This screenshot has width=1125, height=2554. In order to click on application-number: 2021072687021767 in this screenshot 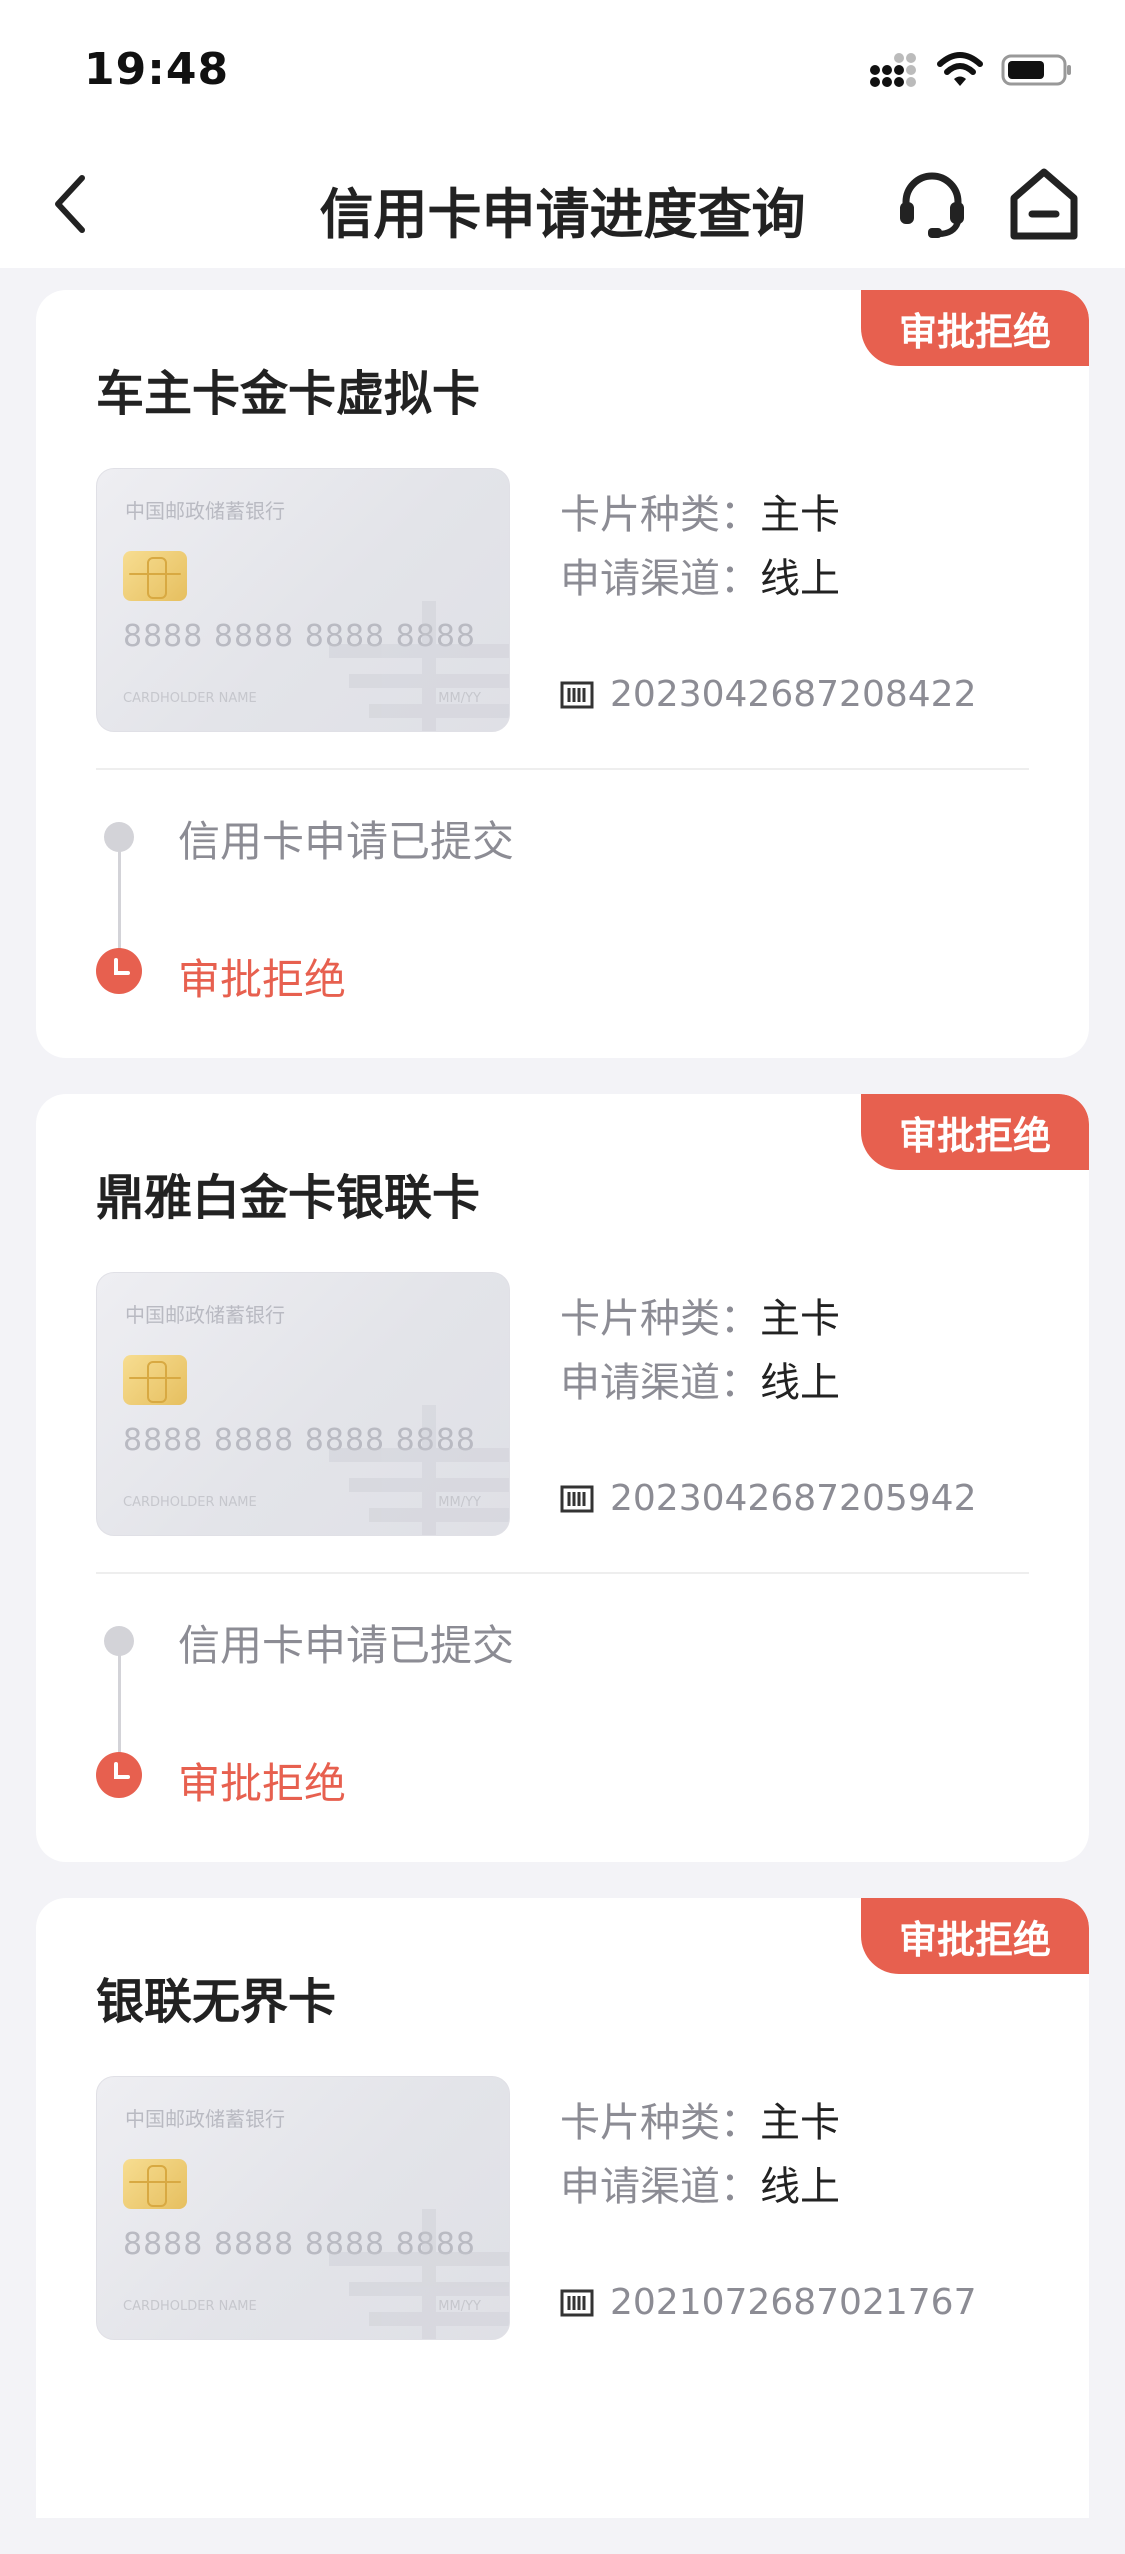, I will do `click(768, 2302)`.